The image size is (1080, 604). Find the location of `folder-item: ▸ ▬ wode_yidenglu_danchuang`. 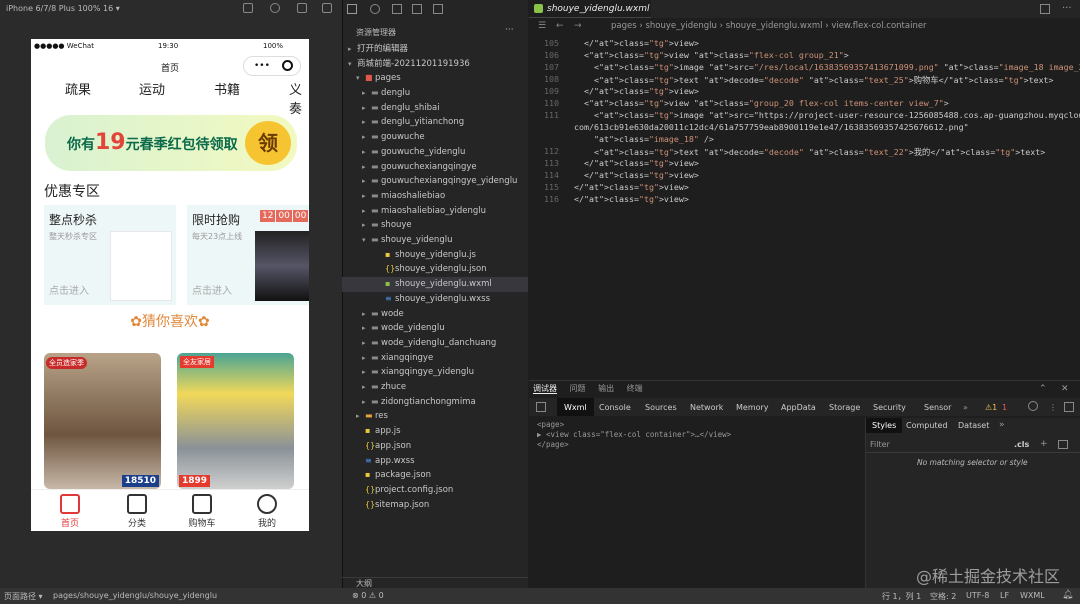

folder-item: ▸ ▬ wode_yidenglu_danchuang is located at coordinates (435, 343).